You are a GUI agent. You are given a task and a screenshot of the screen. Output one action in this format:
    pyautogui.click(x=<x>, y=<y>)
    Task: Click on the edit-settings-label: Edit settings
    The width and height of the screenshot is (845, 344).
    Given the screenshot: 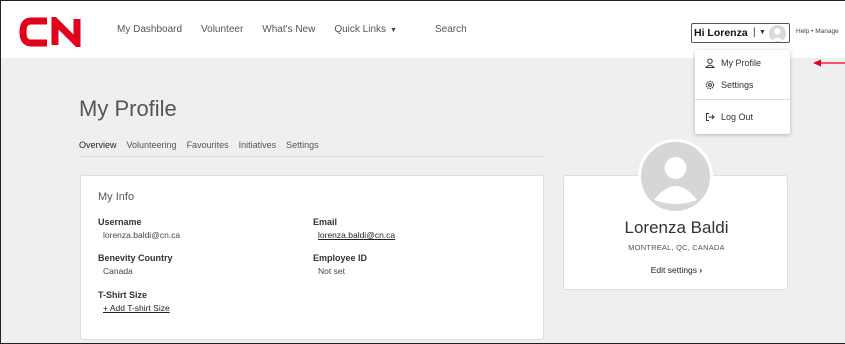 What is the action you would take?
    pyautogui.click(x=674, y=270)
    